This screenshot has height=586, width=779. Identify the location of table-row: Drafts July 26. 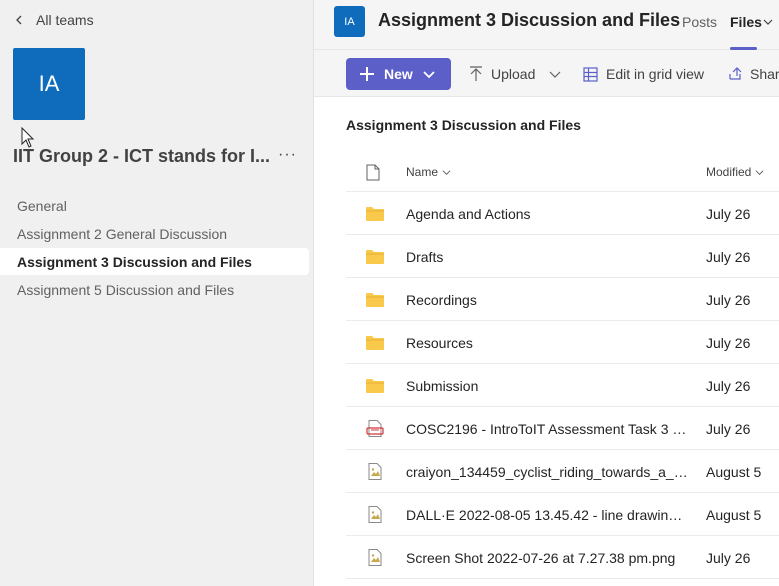
(562, 256).